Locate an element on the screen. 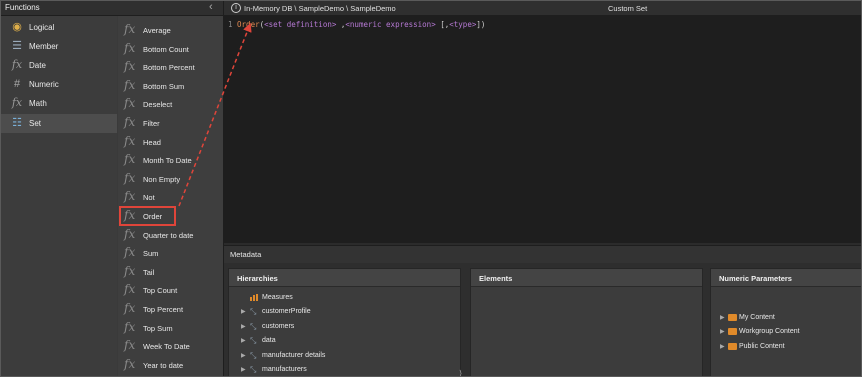 This screenshot has height=377, width=862. date-icon: fx is located at coordinates (17, 64).